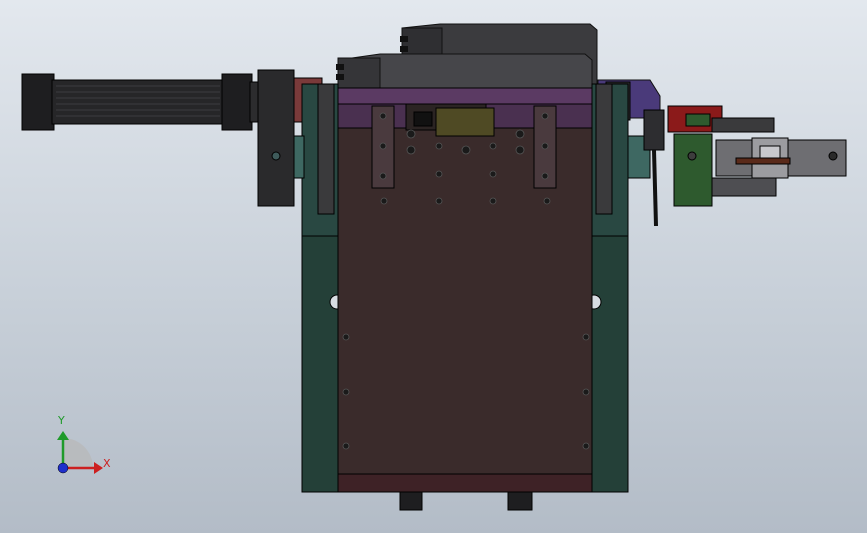 This screenshot has height=533, width=867. Describe the element at coordinates (467, 58) in the screenshot. I see `top-motor-housing` at that location.